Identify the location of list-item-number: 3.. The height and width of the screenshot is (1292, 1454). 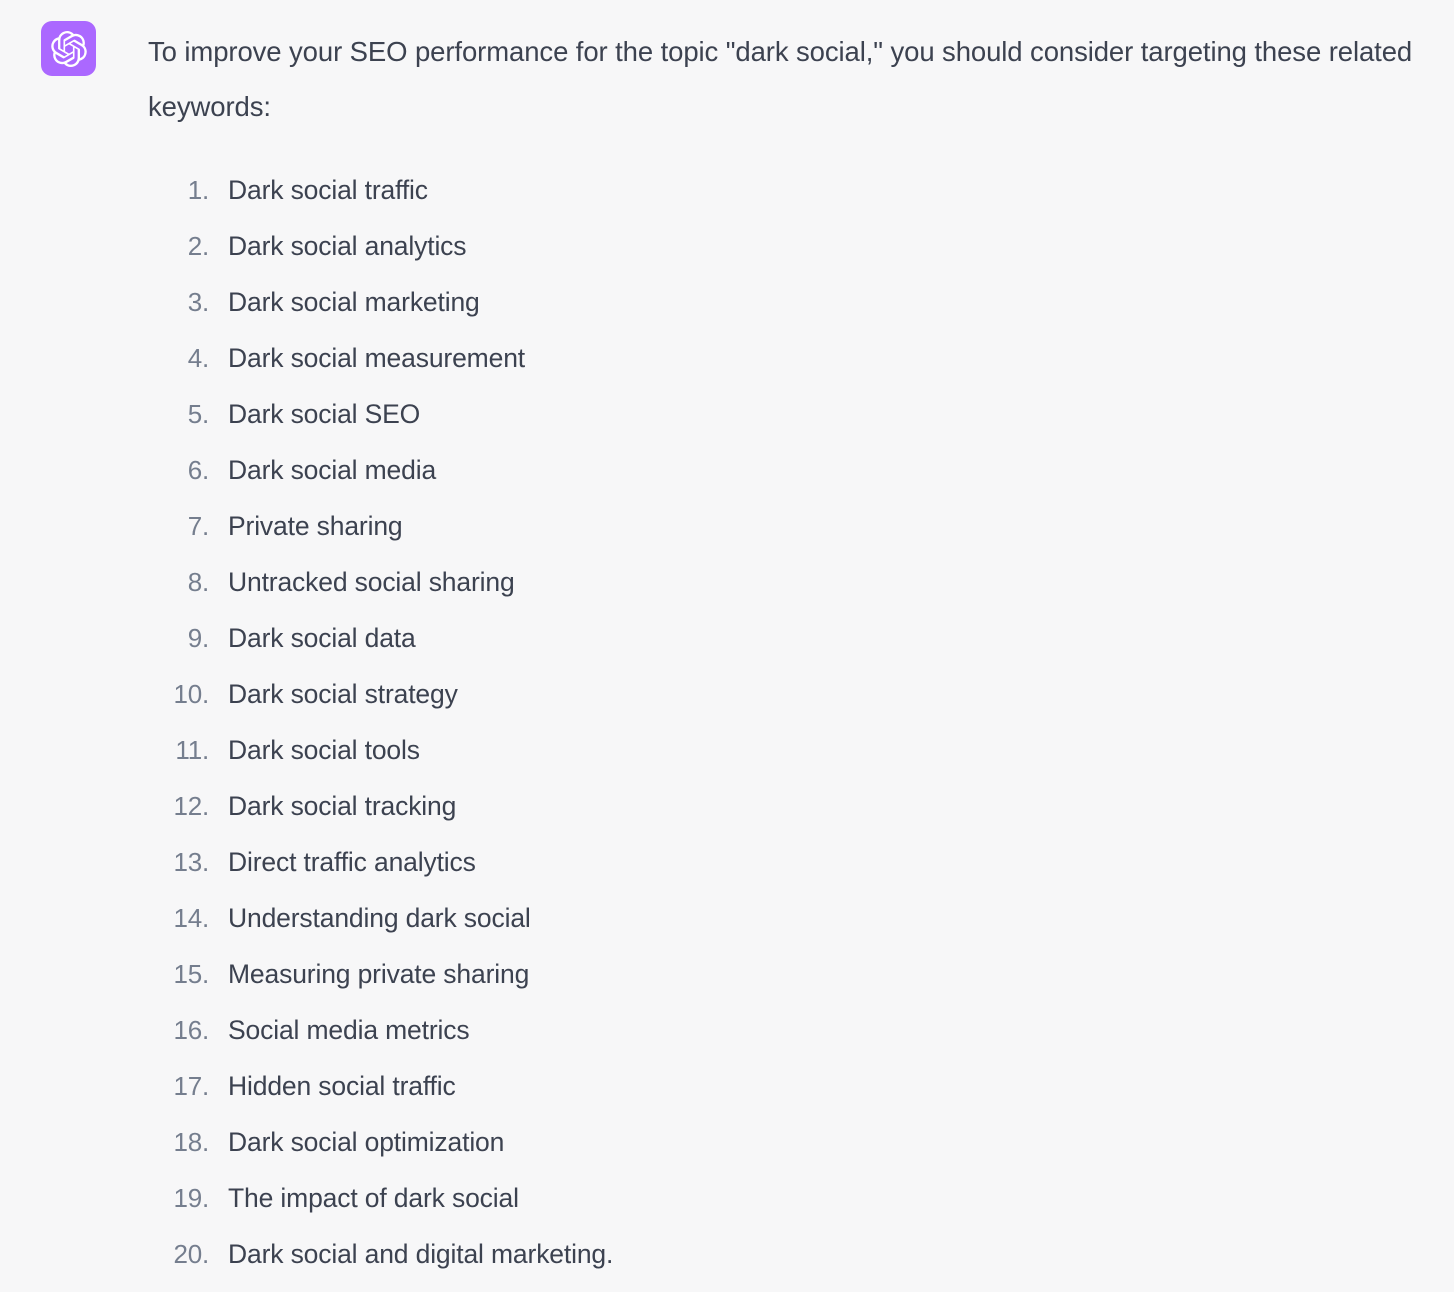
(198, 302).